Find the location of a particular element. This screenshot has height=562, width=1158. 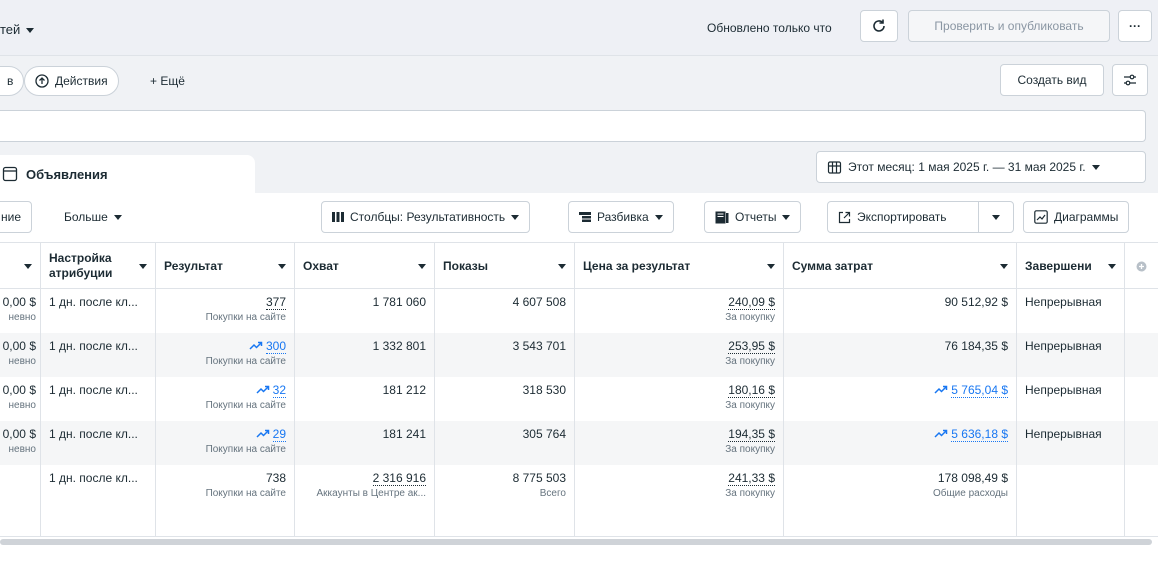

add-column-button is located at coordinates (1141, 266).